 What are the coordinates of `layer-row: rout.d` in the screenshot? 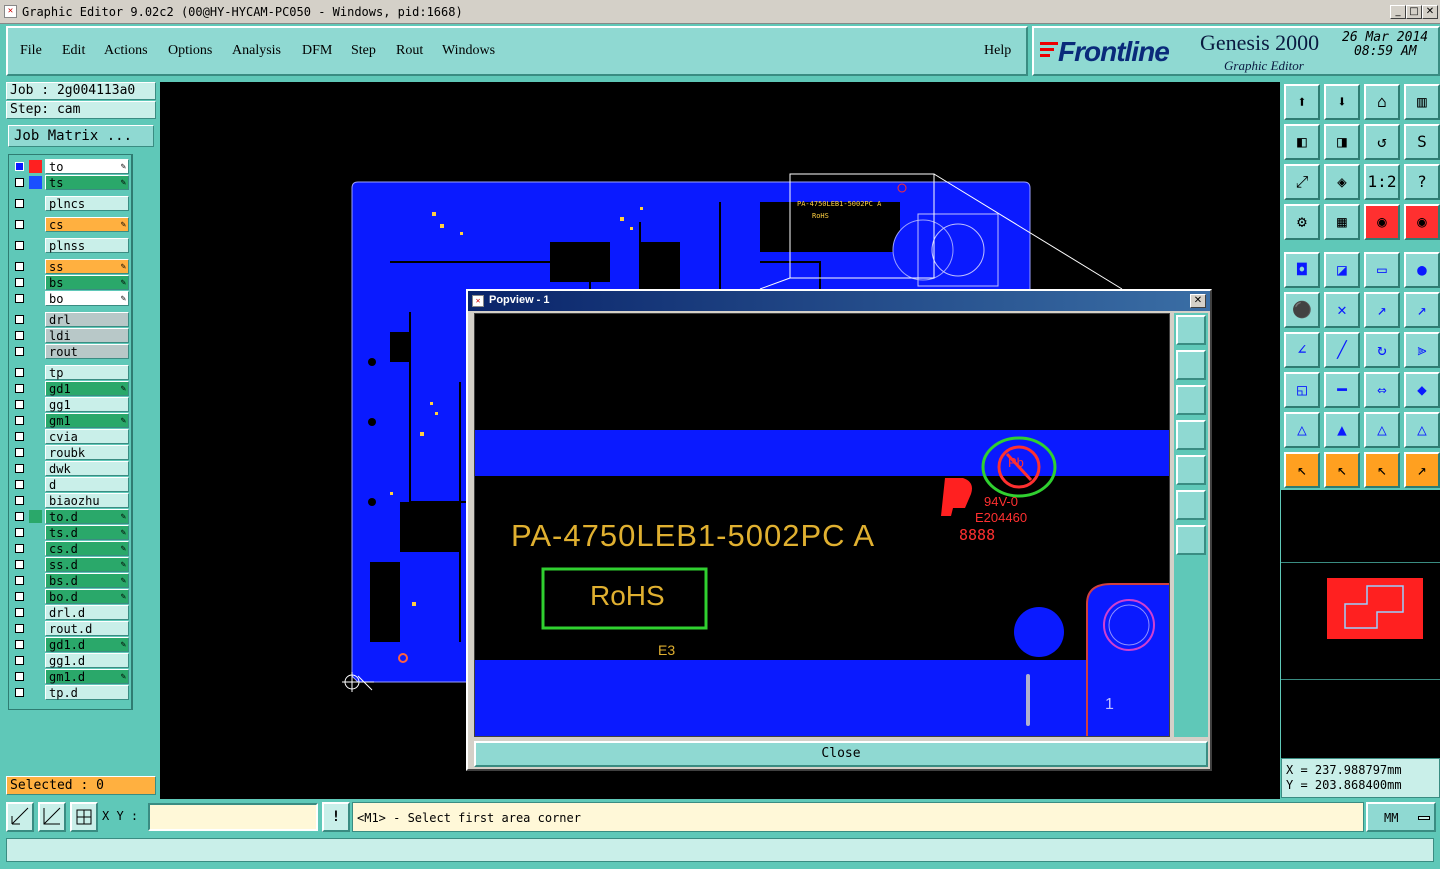 It's located at (70, 628).